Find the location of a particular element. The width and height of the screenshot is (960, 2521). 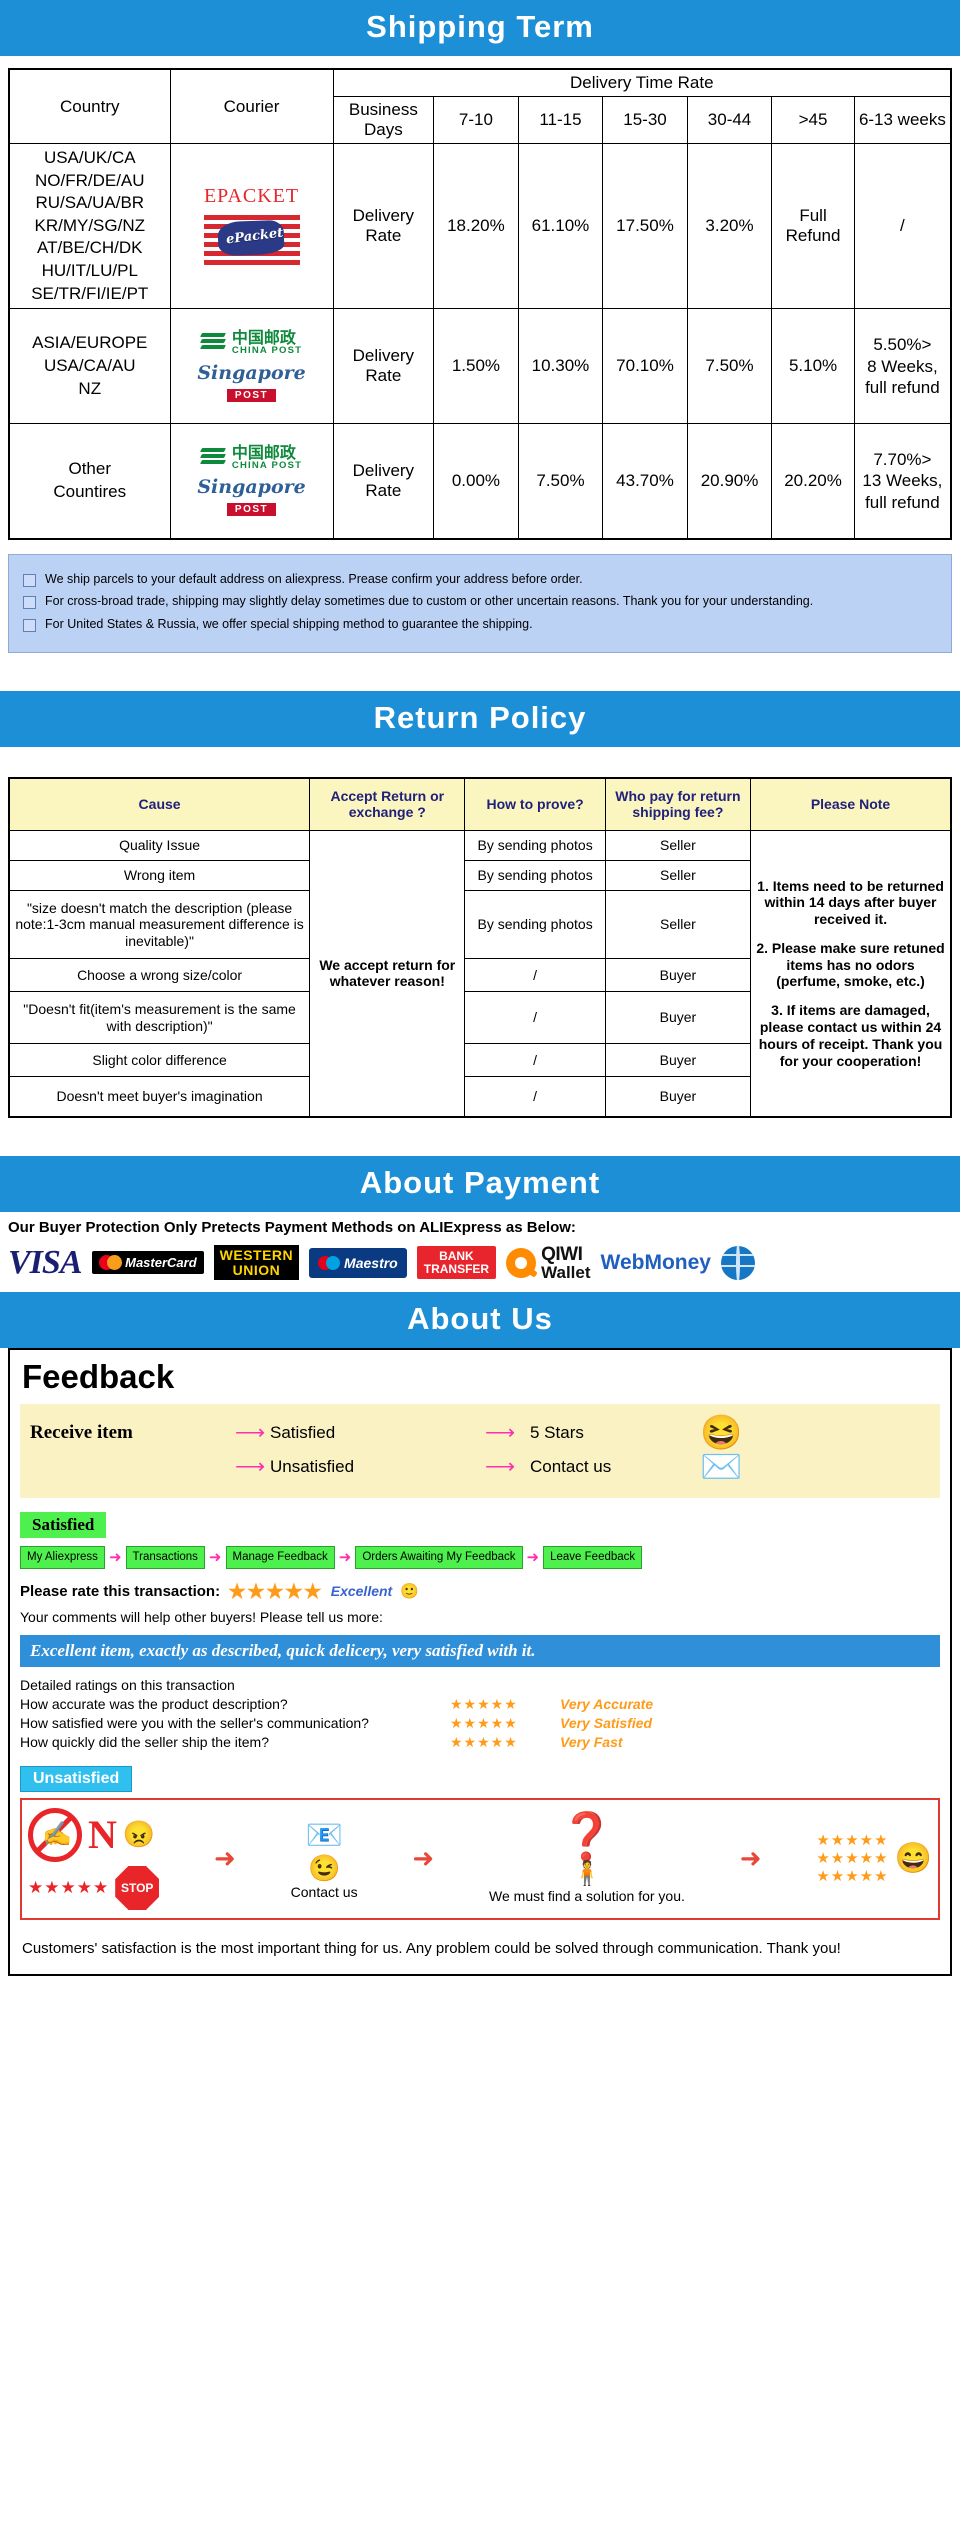

rating-word: Excellent is located at coordinates (361, 1591).